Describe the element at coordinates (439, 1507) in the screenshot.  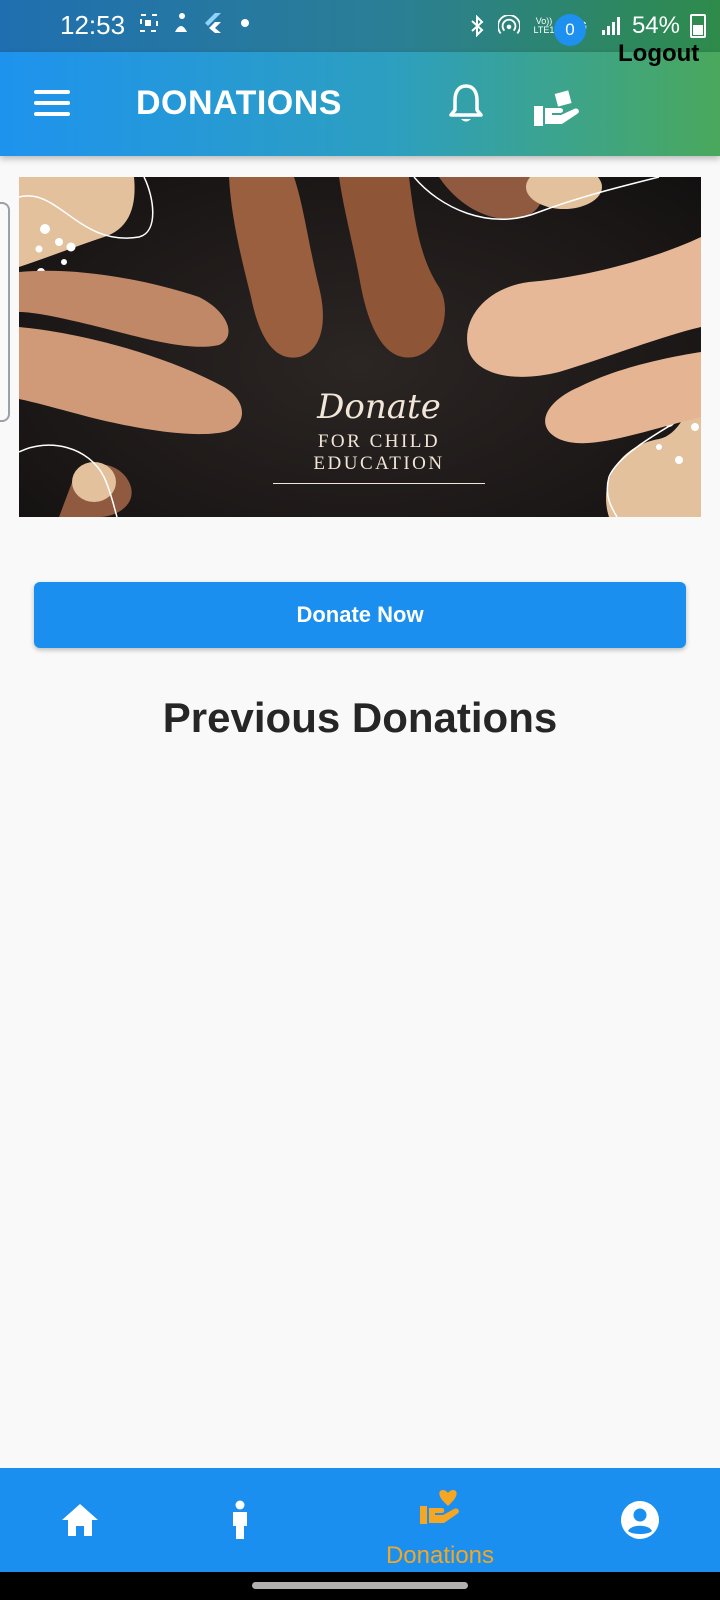
I see `donation-heart-hand-icon` at that location.